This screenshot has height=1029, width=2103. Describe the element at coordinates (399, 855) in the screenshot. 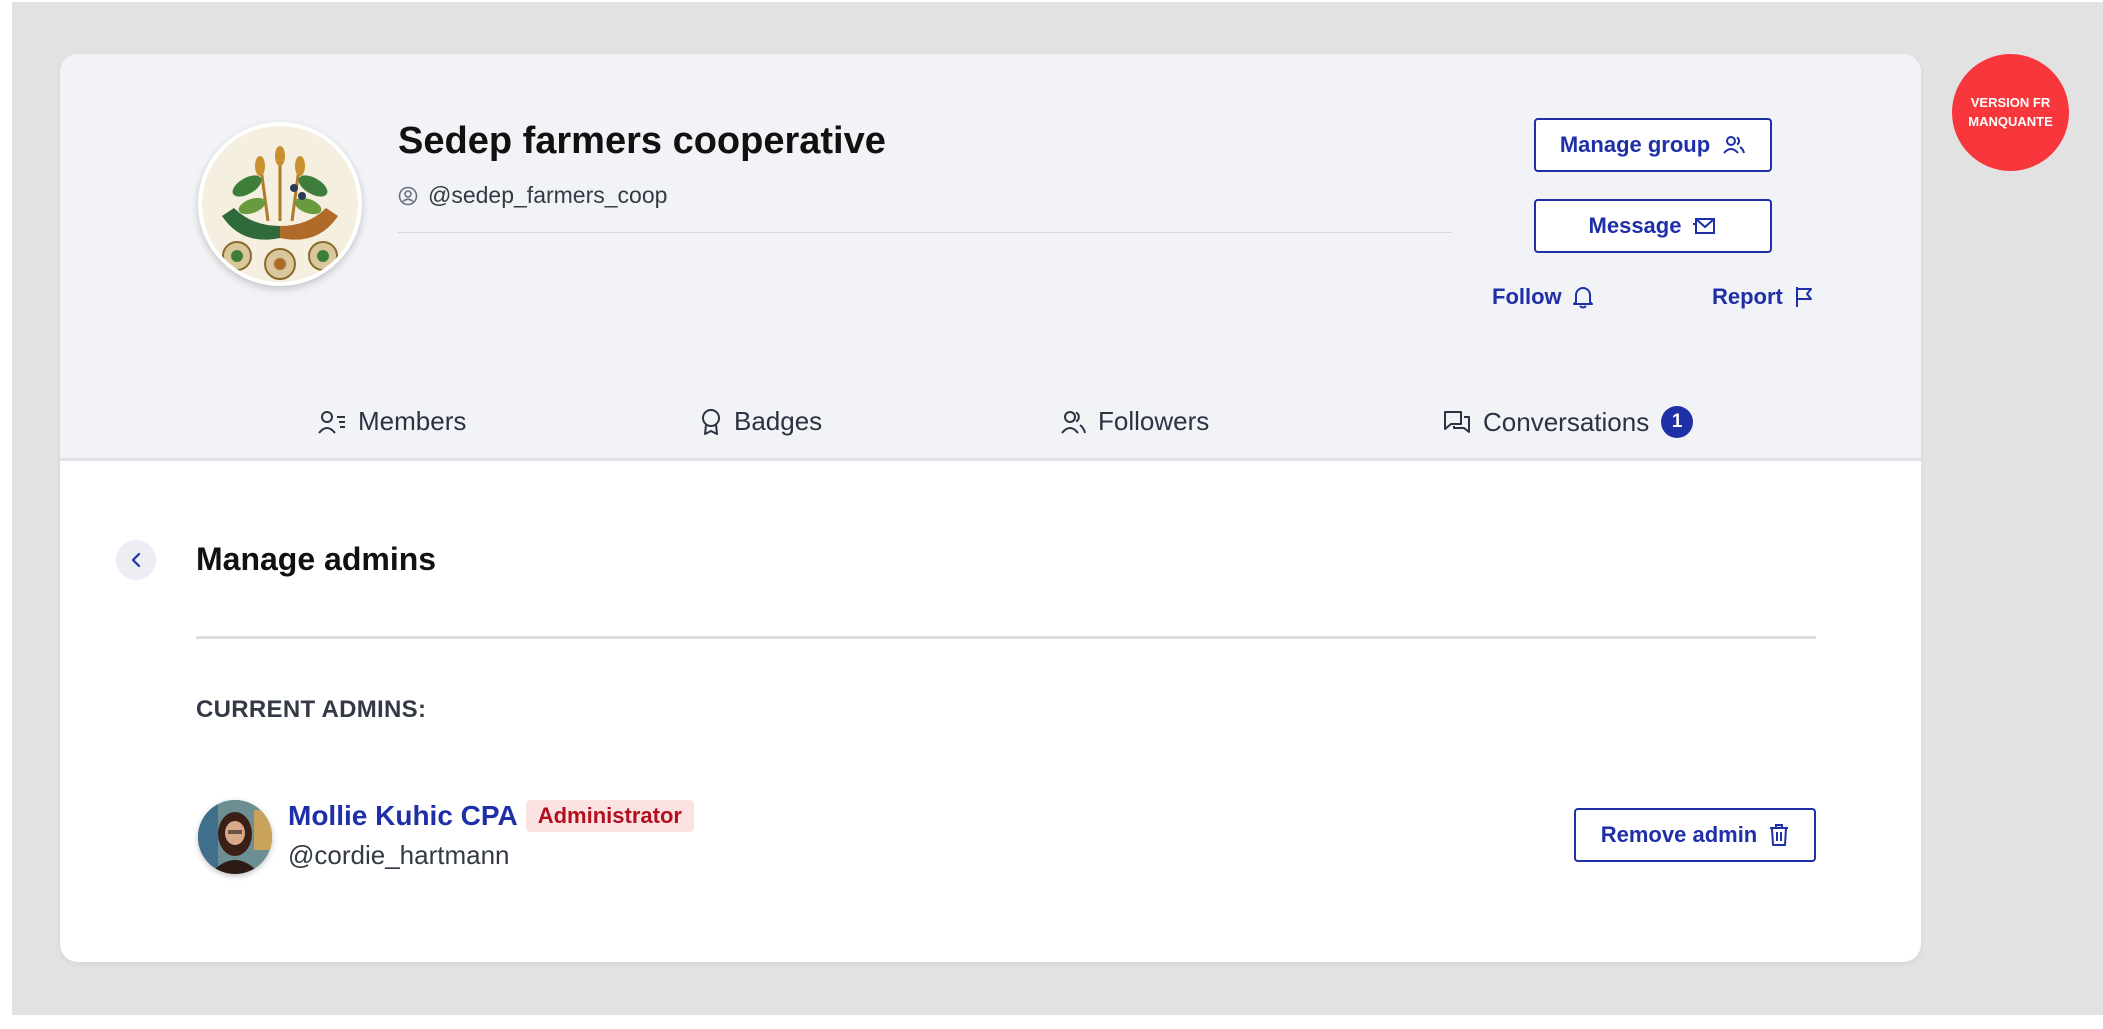

I see `admin-handle: @cordie_hartmann` at that location.